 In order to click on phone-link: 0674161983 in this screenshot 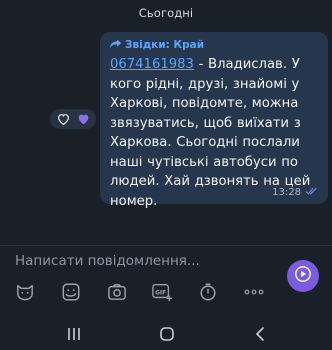, I will do `click(152, 64)`.